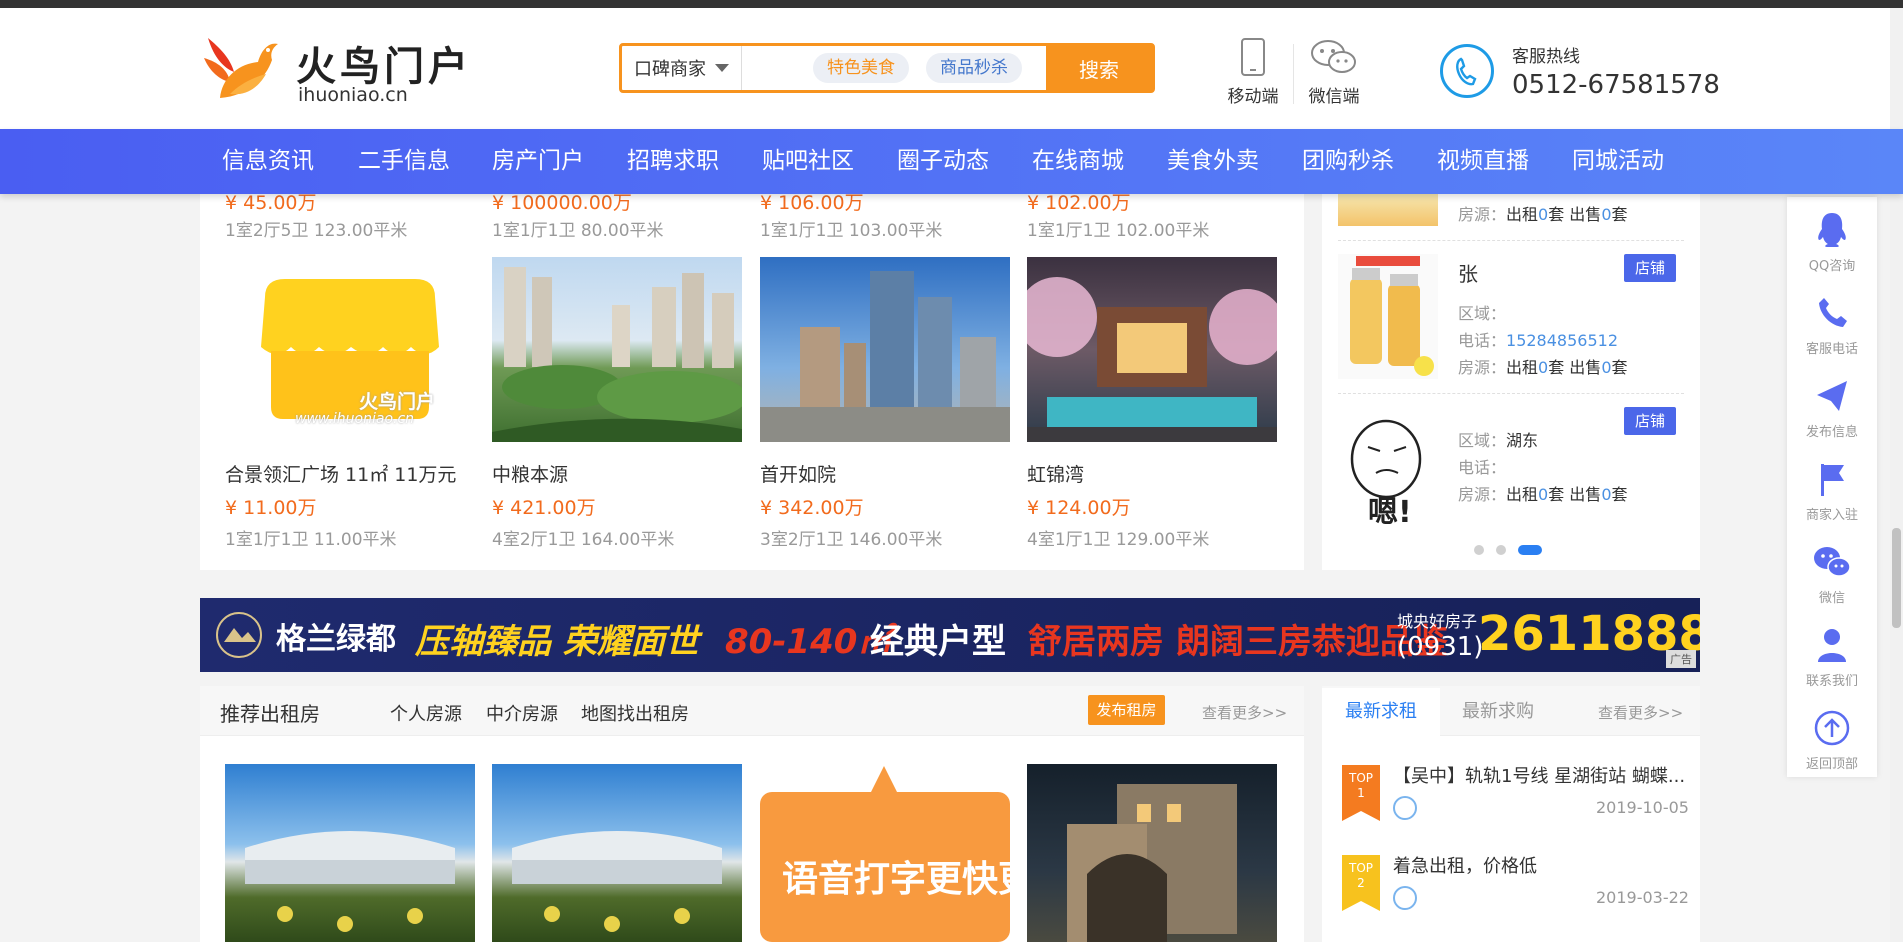 The image size is (1903, 942). What do you see at coordinates (1213, 161) in the screenshot?
I see `nav-item-food: 美食外卖` at bounding box center [1213, 161].